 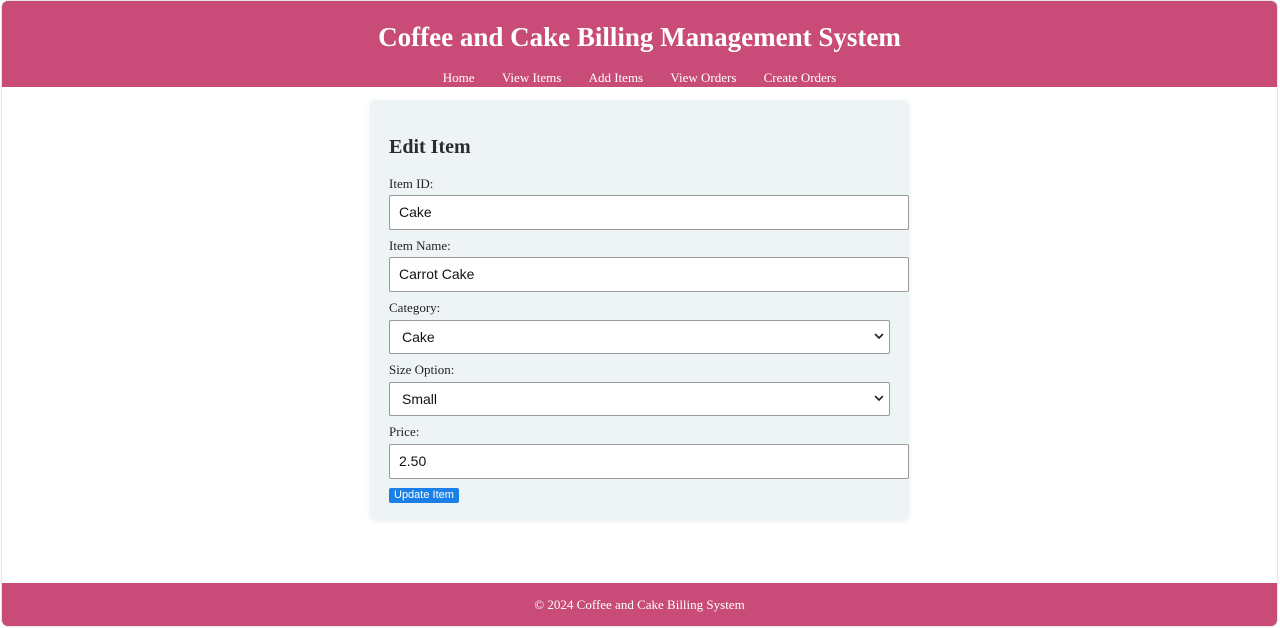 What do you see at coordinates (616, 77) in the screenshot?
I see `nav-add-items: Add Items` at bounding box center [616, 77].